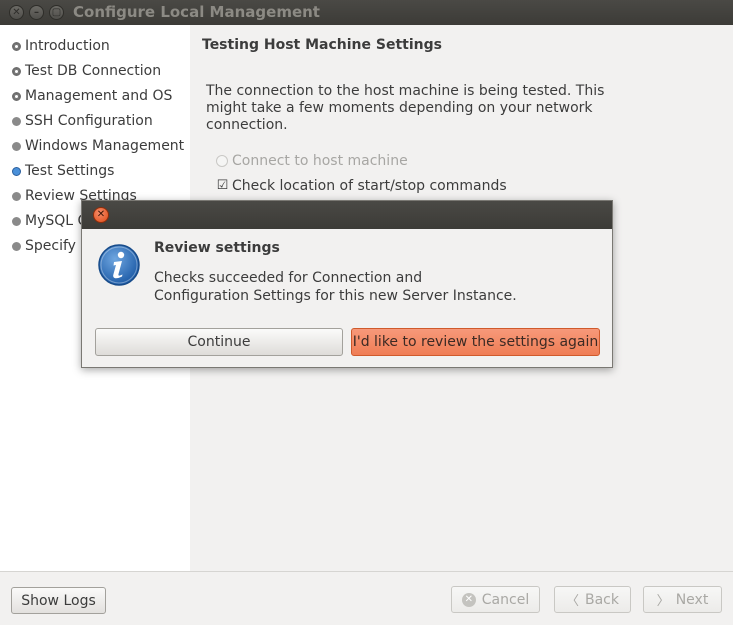 The height and width of the screenshot is (625, 733). I want to click on continue-label: Continue, so click(219, 342).